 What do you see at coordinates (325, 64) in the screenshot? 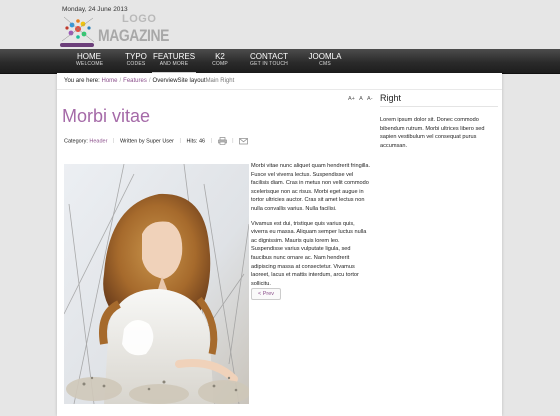
I see `nav-item-subtitle: CMS` at bounding box center [325, 64].